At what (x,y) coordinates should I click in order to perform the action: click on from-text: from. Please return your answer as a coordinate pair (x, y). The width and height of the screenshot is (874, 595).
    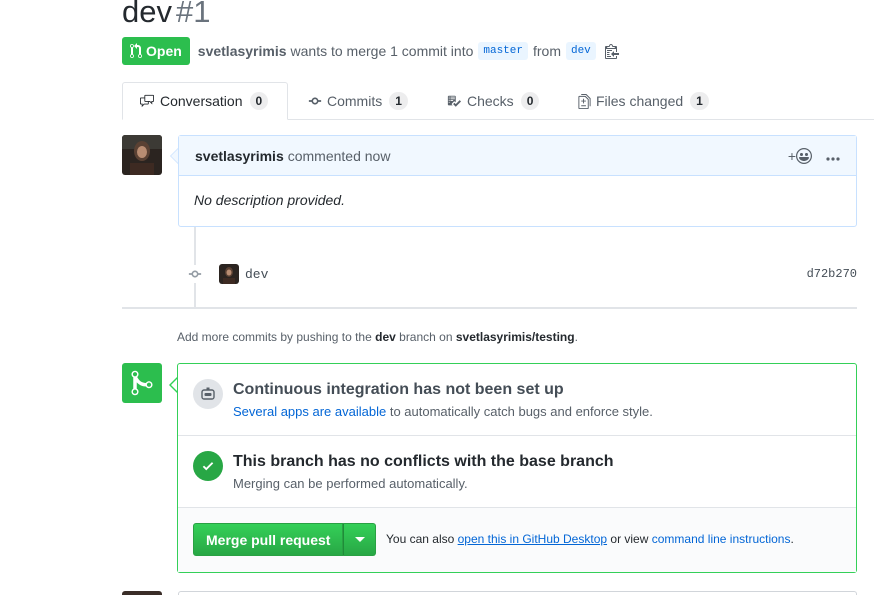
    Looking at the image, I should click on (546, 51).